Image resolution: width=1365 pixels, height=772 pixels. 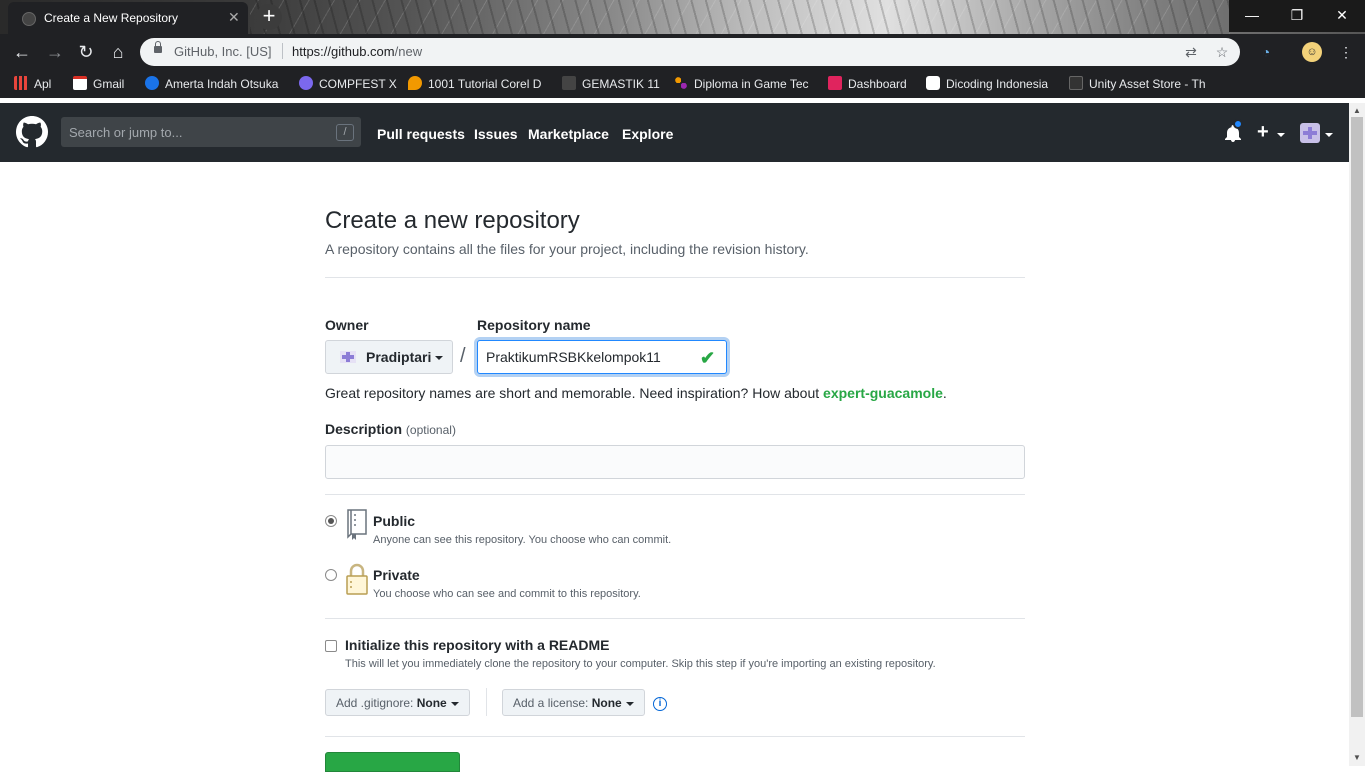 What do you see at coordinates (591, 357) in the screenshot?
I see `repository-name-input` at bounding box center [591, 357].